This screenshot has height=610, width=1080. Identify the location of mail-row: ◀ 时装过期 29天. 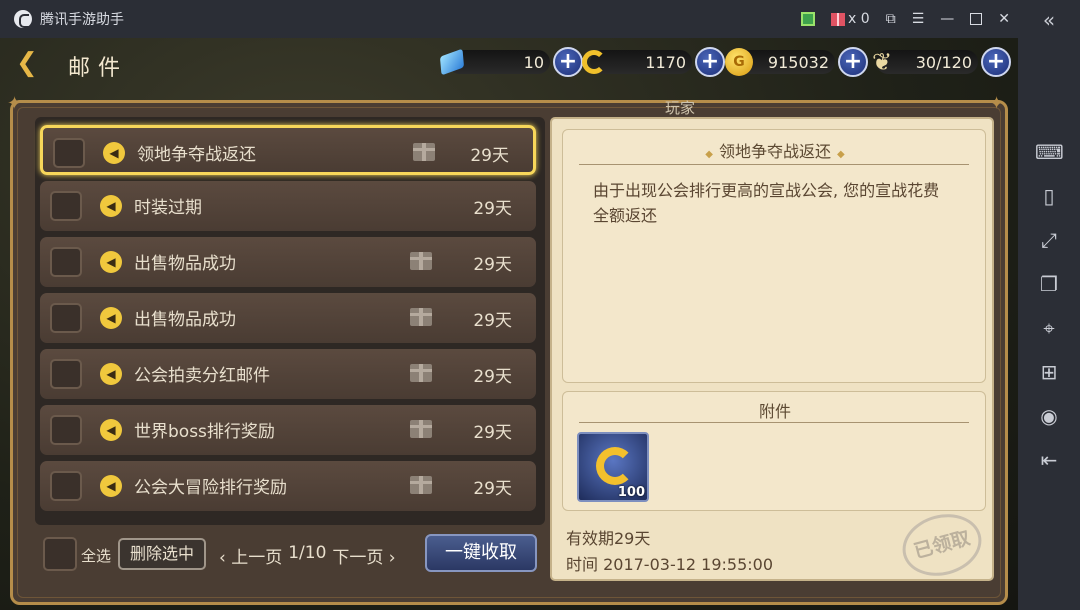
(288, 206).